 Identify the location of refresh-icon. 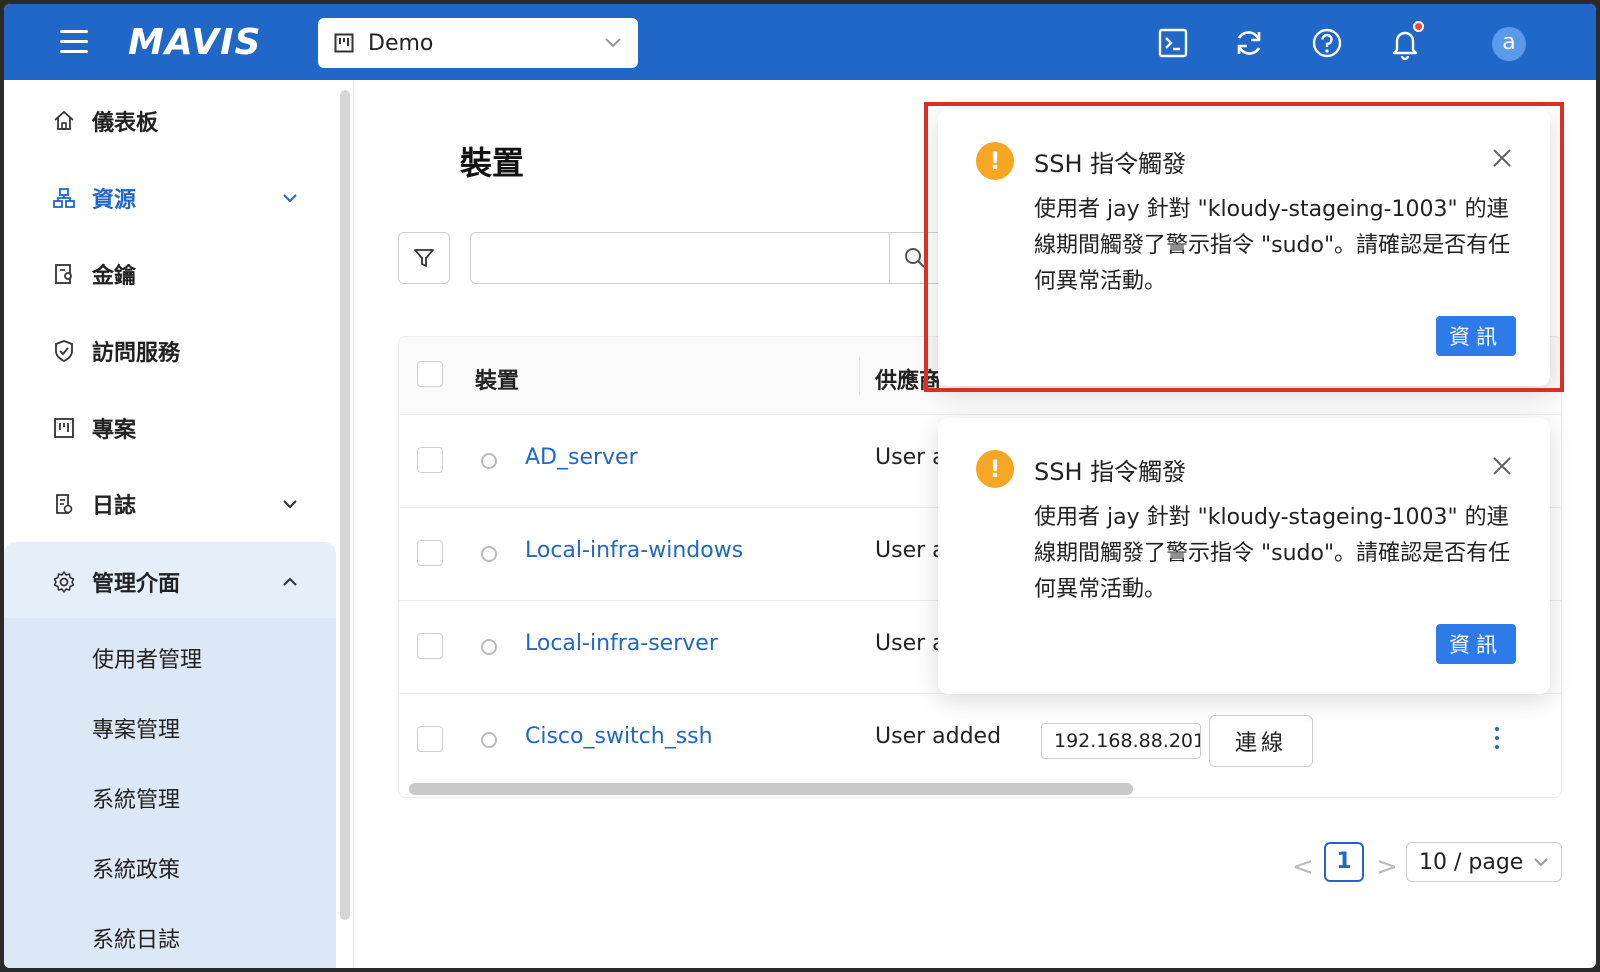
(1249, 43).